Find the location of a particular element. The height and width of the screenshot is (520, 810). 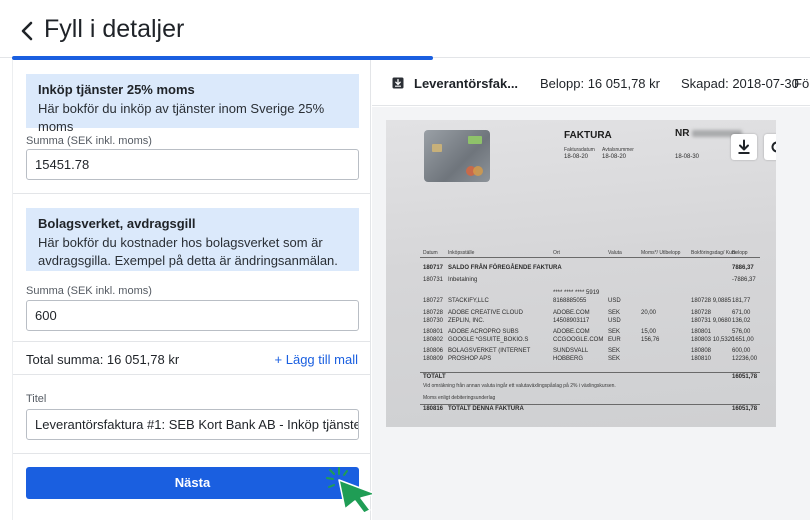

rotate-button is located at coordinates (770, 147).